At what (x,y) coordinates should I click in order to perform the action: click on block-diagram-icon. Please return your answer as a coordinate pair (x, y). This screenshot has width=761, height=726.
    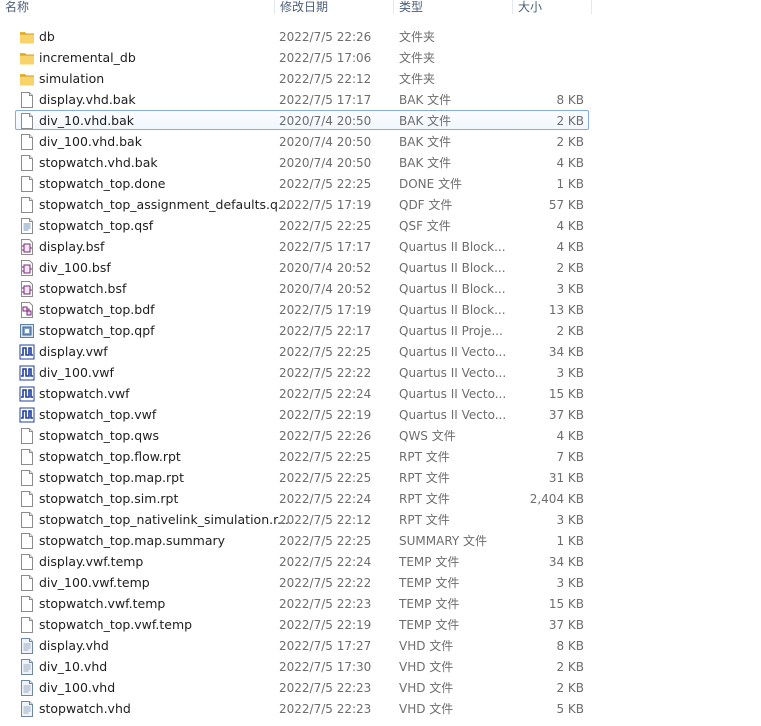
    Looking at the image, I should click on (27, 310).